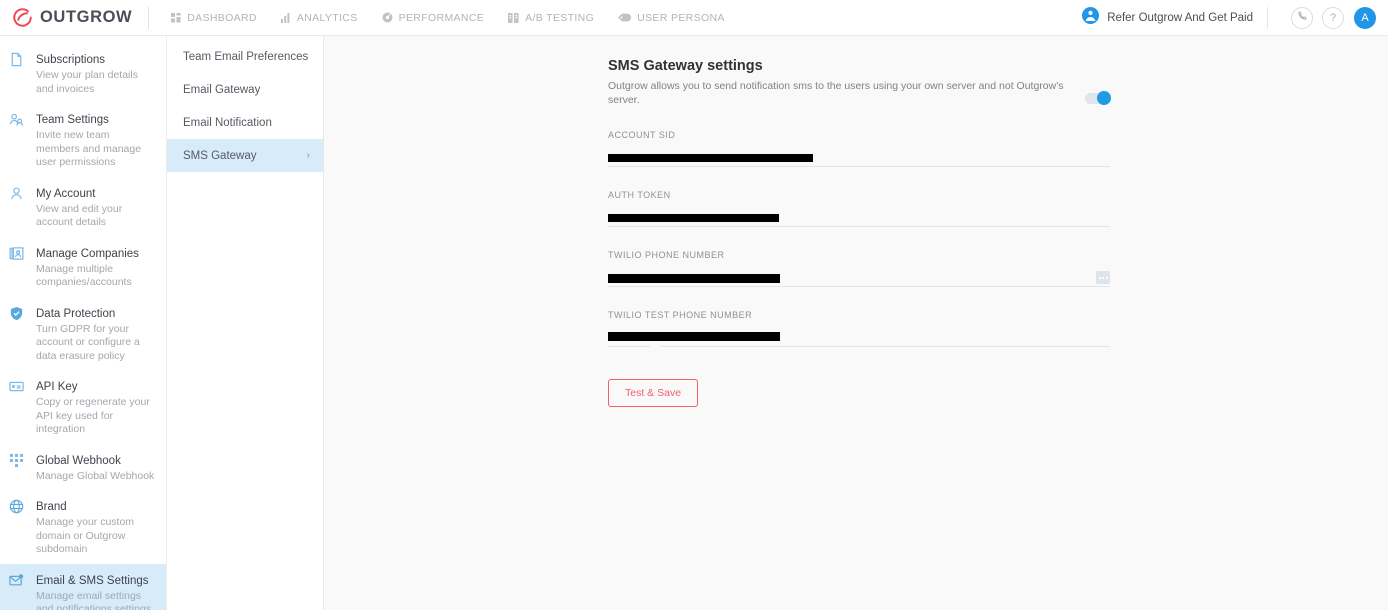 This screenshot has width=1388, height=610. I want to click on field-label: AUTH TOKEN, so click(639, 195).